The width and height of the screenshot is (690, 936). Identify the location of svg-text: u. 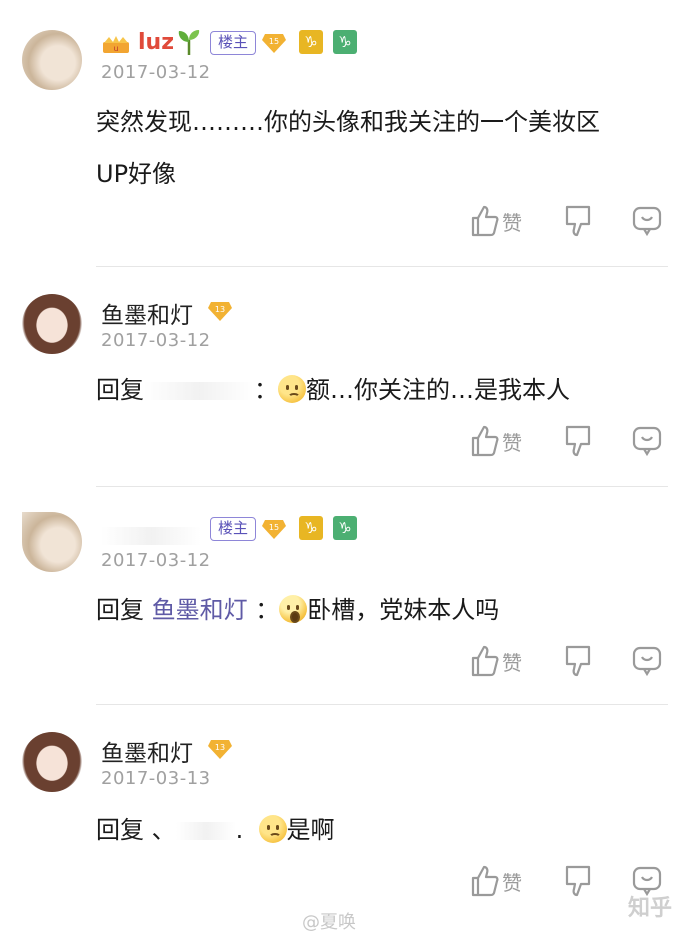
(115, 48).